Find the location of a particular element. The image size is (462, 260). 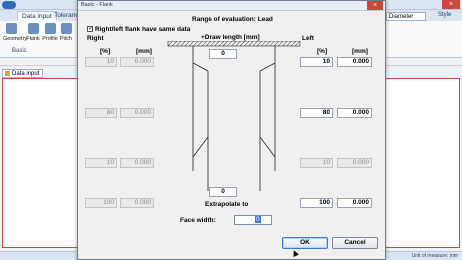

draw-length-label: +Draw length [mm] is located at coordinates (230, 37).